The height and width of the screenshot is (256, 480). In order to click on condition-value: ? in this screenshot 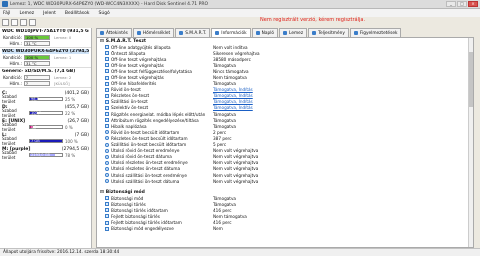, I will do `click(37, 77)`.